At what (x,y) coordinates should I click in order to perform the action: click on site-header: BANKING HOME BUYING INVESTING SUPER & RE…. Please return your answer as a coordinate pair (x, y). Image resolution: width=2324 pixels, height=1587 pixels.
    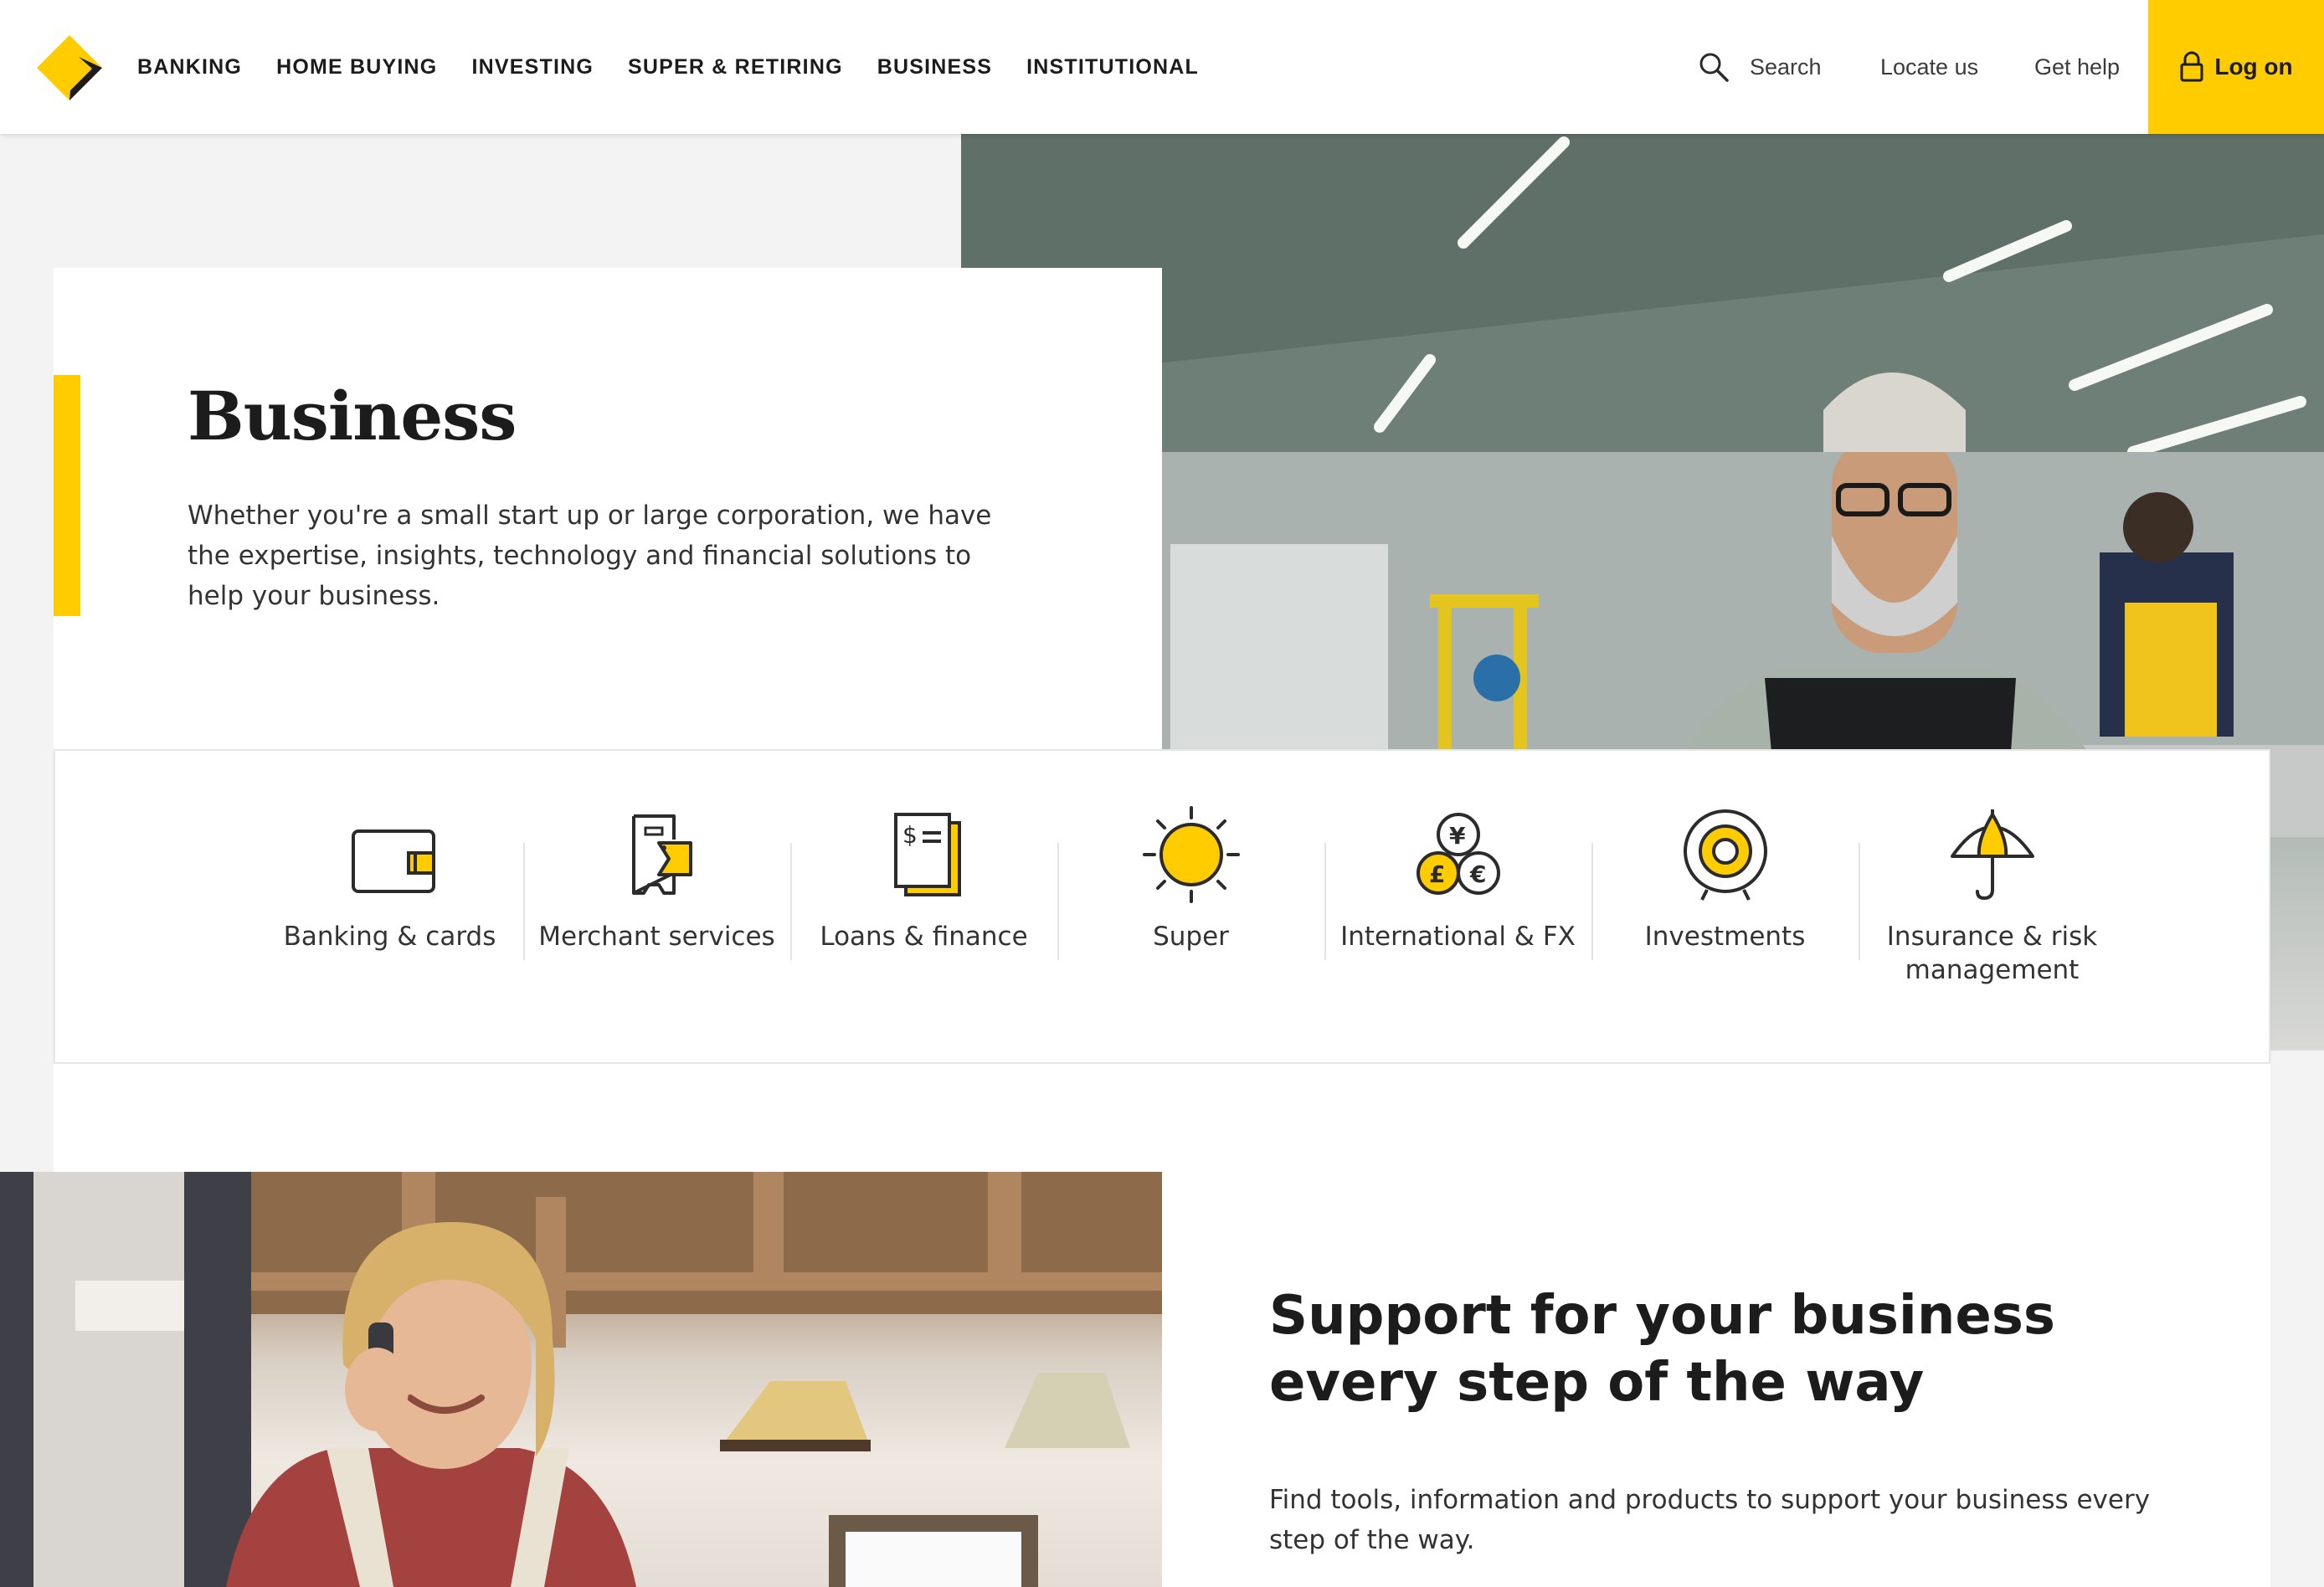
    Looking at the image, I should click on (1162, 67).